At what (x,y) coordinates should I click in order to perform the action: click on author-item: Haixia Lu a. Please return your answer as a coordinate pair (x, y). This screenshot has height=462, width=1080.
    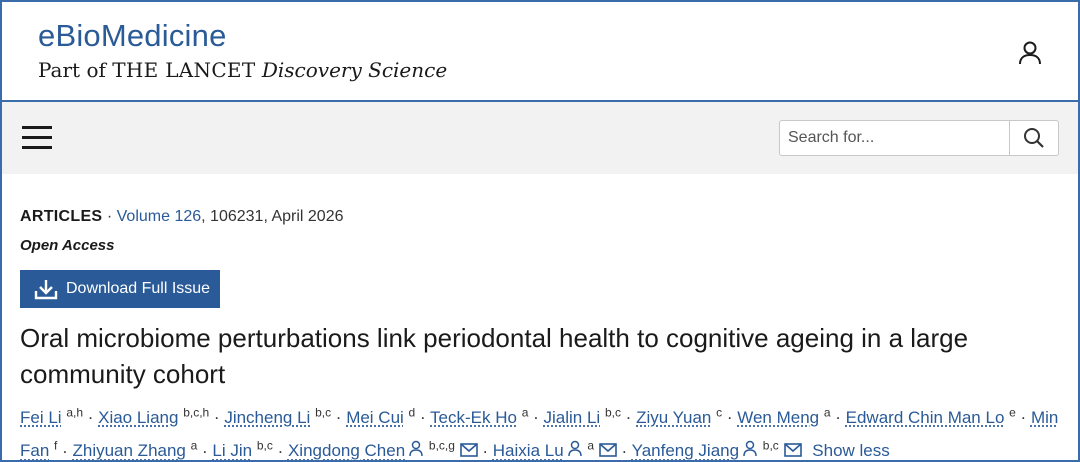
    Looking at the image, I should click on (555, 449).